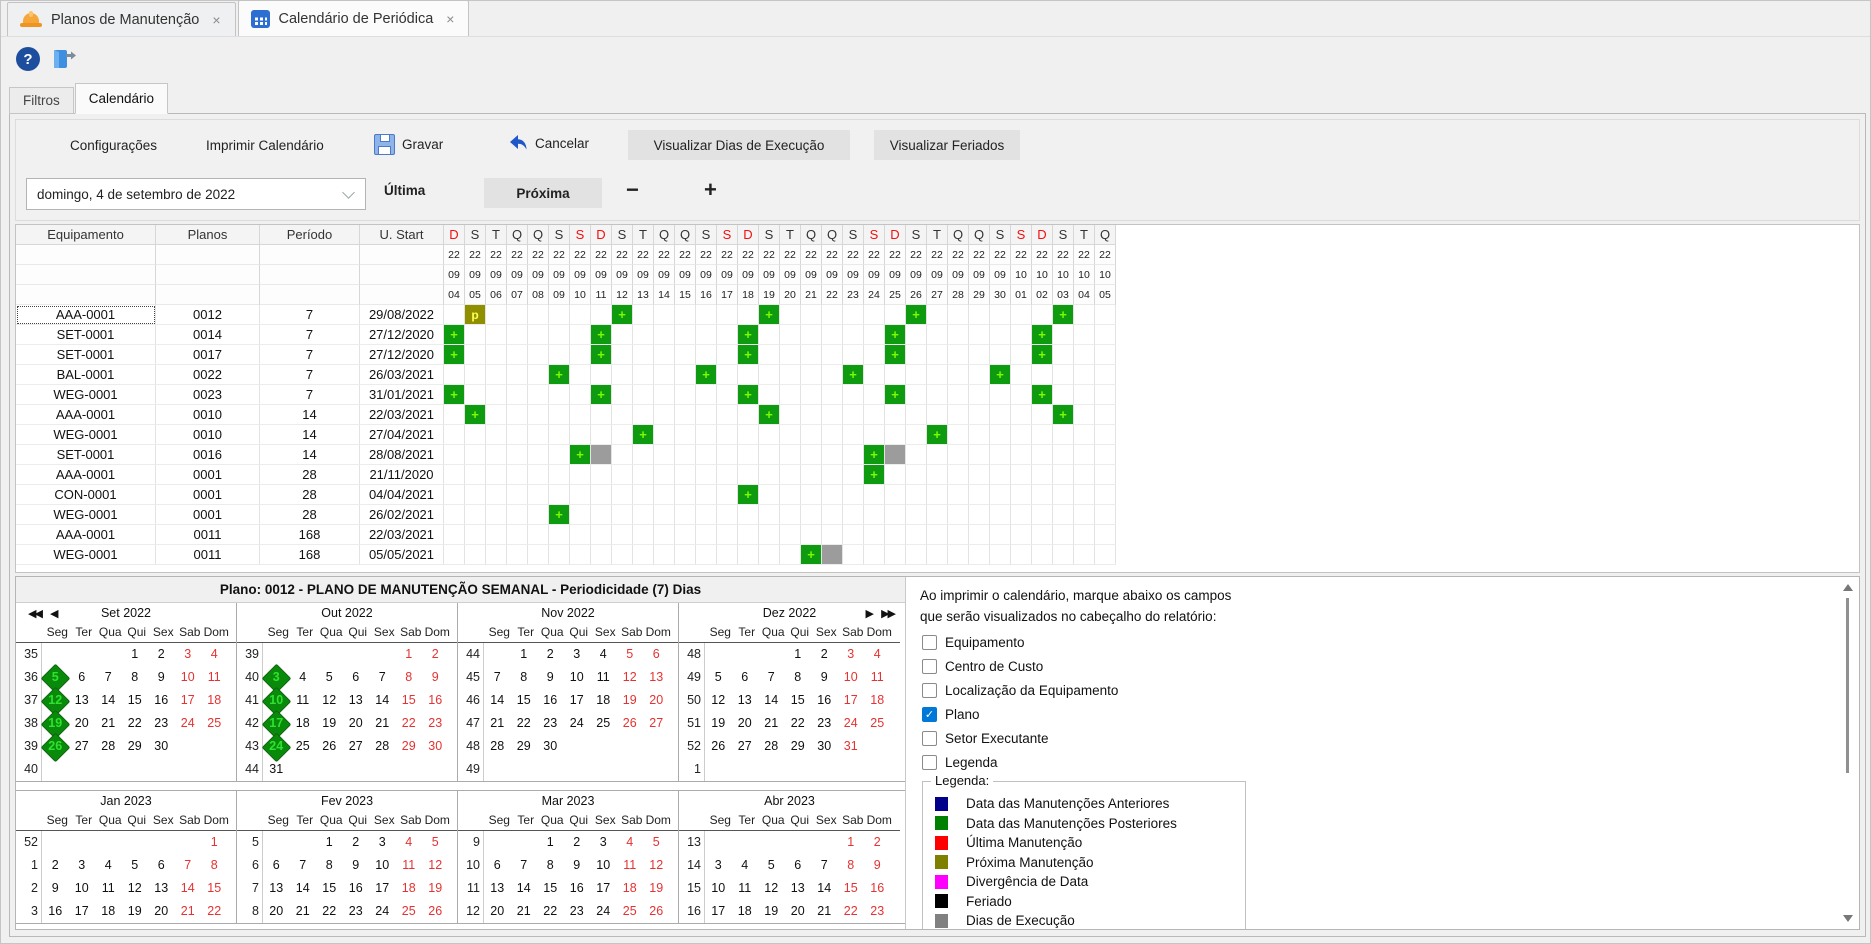  What do you see at coordinates (656, 677) in the screenshot?
I see `day-cell: 13` at bounding box center [656, 677].